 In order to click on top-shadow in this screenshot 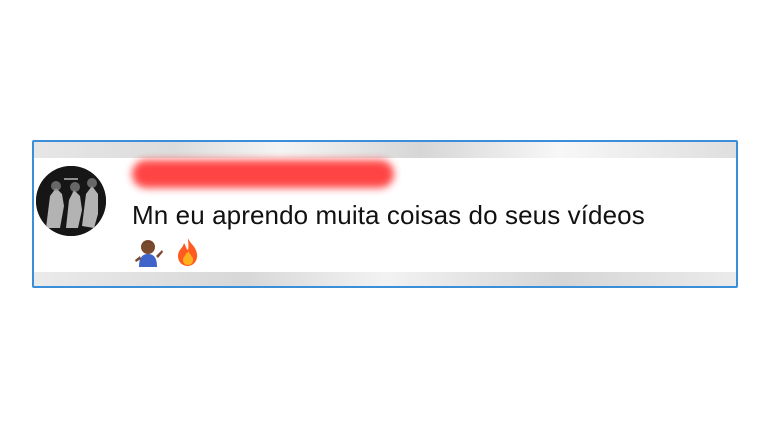, I will do `click(385, 150)`.